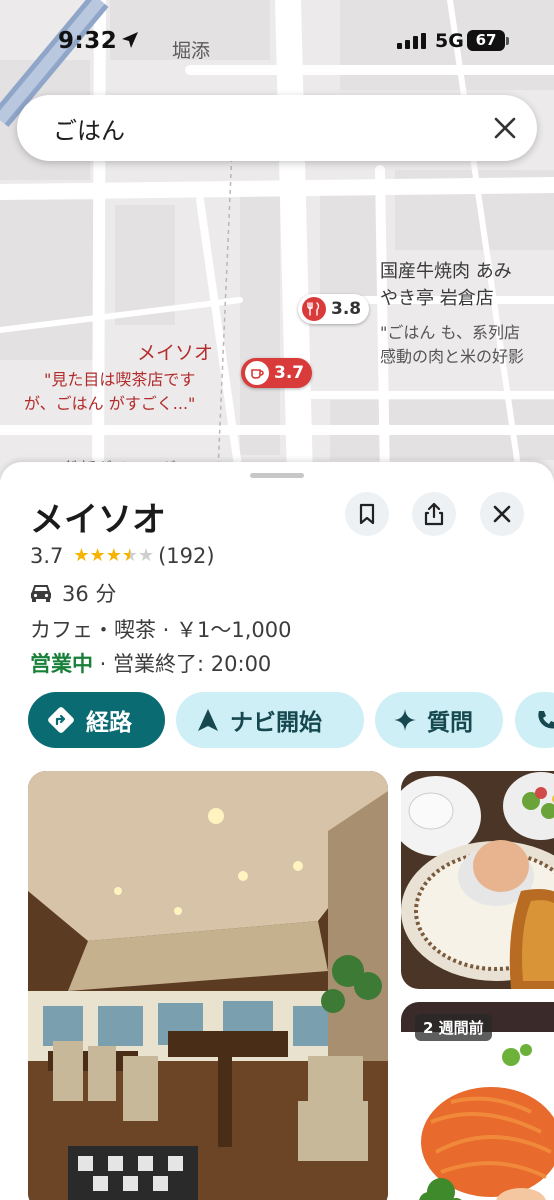 Image resolution: width=554 pixels, height=1200 pixels. Describe the element at coordinates (446, 285) in the screenshot. I see `map-place-label-1: 国産牛焼肉 あみ やき亭 岩倉店` at that location.